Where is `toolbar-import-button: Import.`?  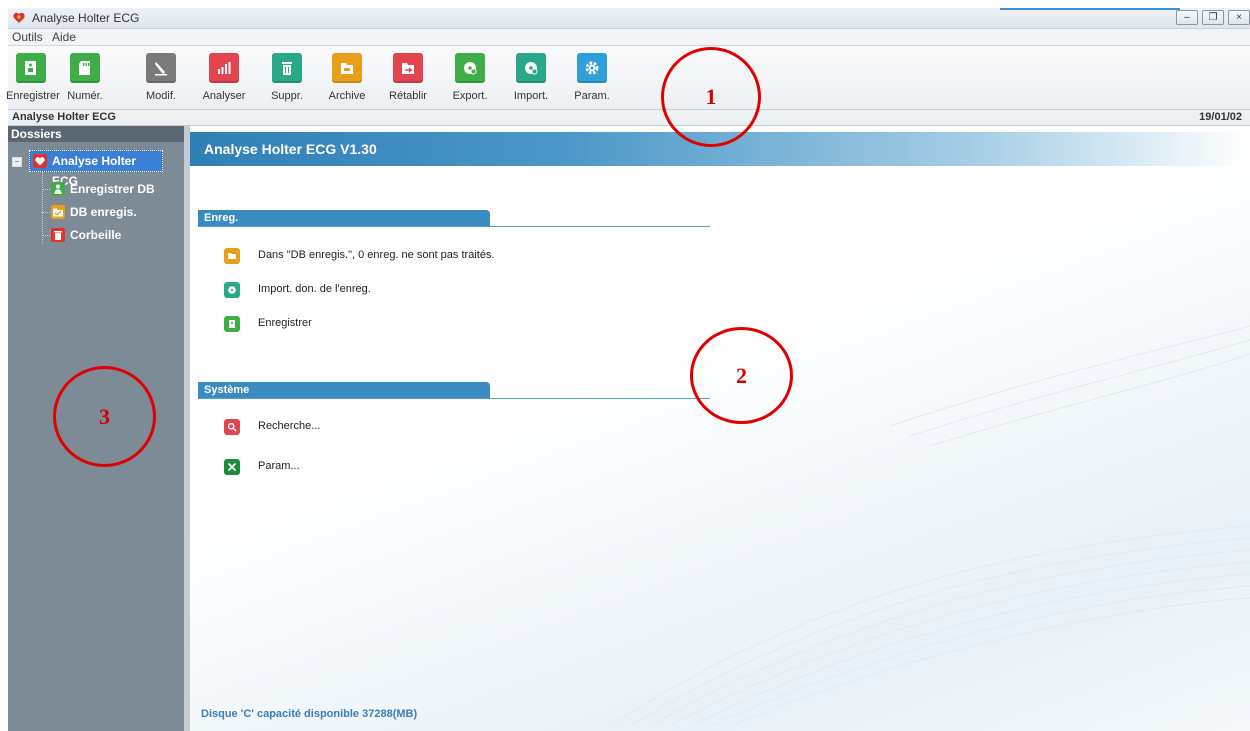 toolbar-import-button: Import. is located at coordinates (531, 79).